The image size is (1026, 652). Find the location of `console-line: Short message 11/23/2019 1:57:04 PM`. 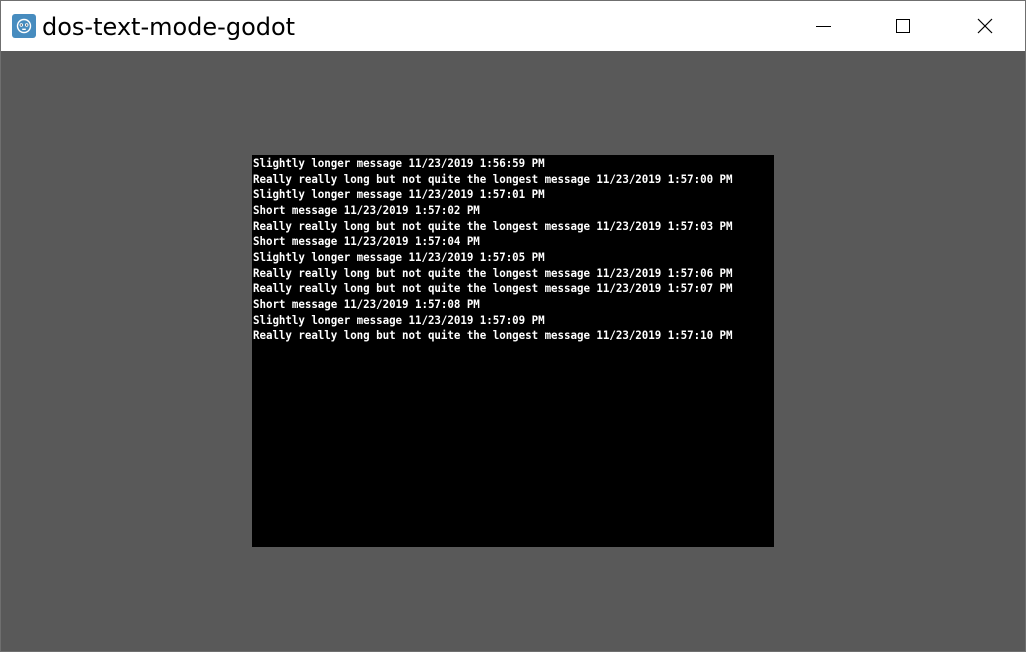

console-line: Short message 11/23/2019 1:57:04 PM is located at coordinates (366, 241).